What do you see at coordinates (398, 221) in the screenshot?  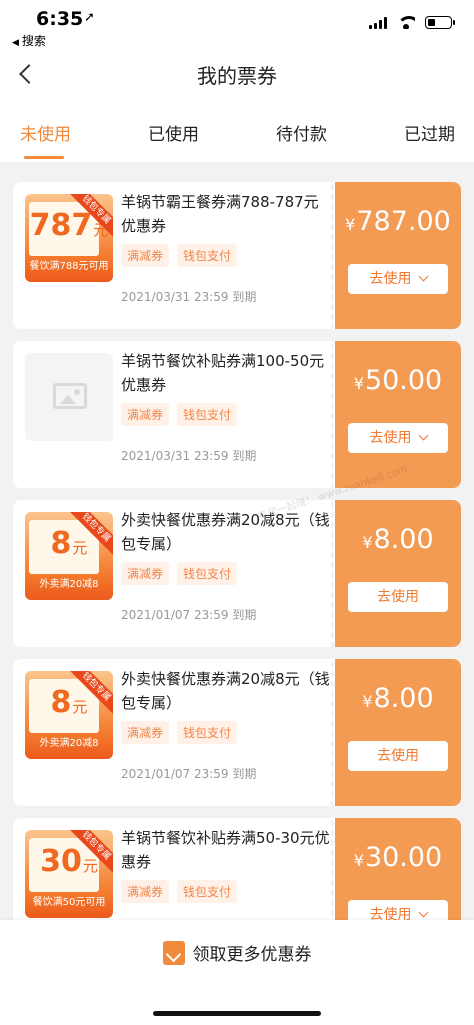 I see `coupon-amount: ¥787.00` at bounding box center [398, 221].